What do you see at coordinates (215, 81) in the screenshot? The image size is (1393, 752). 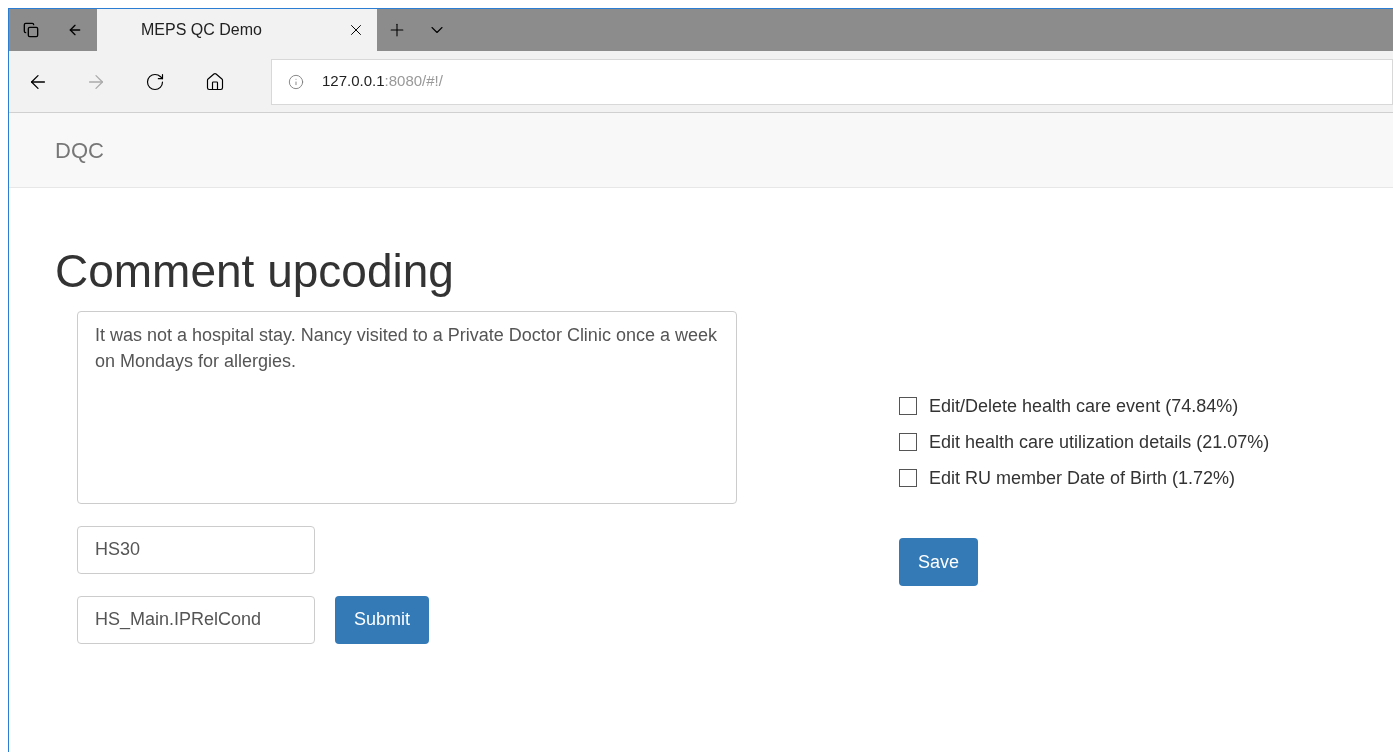 I see `home-icon` at bounding box center [215, 81].